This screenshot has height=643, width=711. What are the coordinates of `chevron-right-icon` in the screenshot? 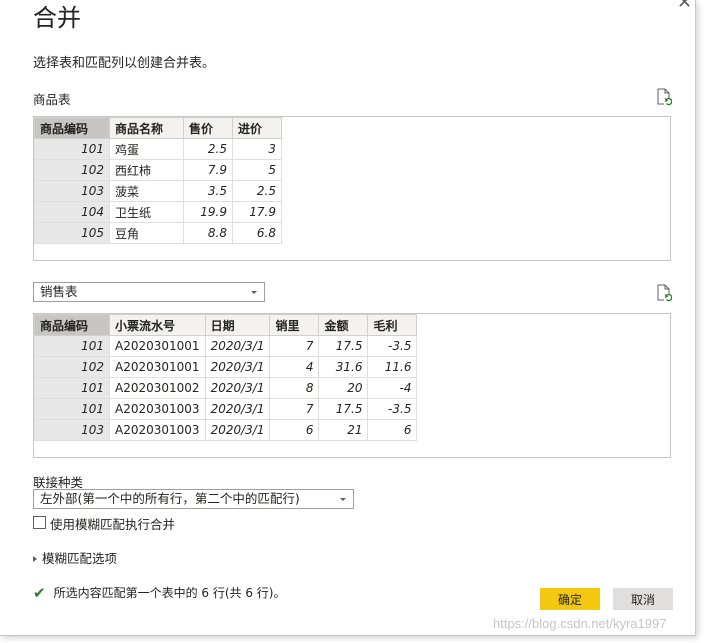 It's located at (35, 559).